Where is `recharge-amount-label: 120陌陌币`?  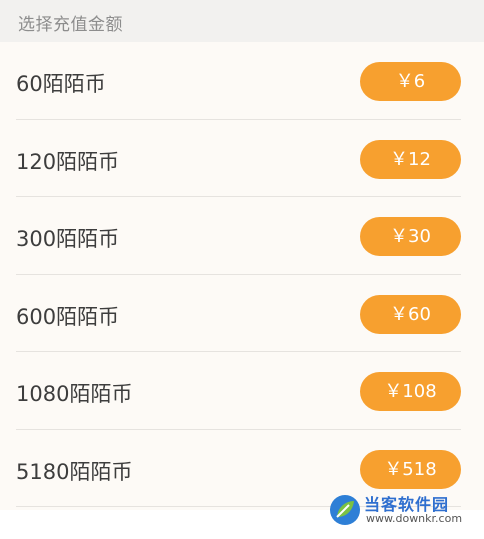 recharge-amount-label: 120陌陌币 is located at coordinates (68, 161).